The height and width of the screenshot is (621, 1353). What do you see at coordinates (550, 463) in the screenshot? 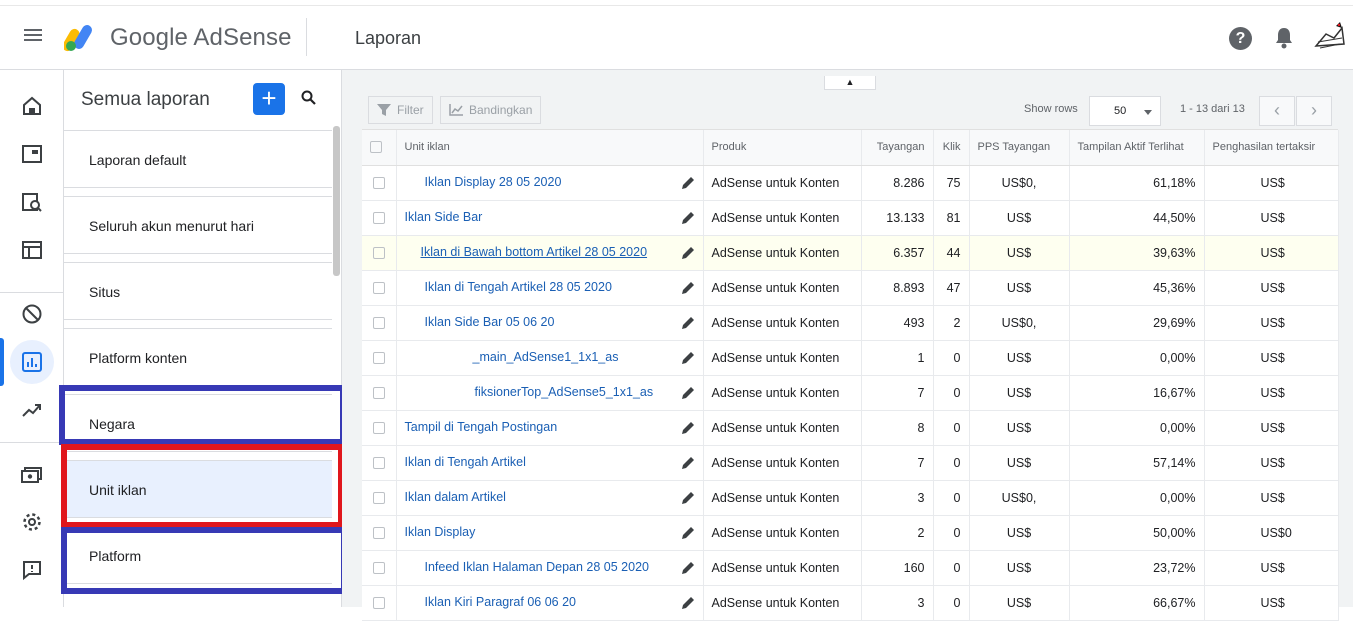
I see `ad-unit-cell: Iklan di Tengah Artikel` at bounding box center [550, 463].